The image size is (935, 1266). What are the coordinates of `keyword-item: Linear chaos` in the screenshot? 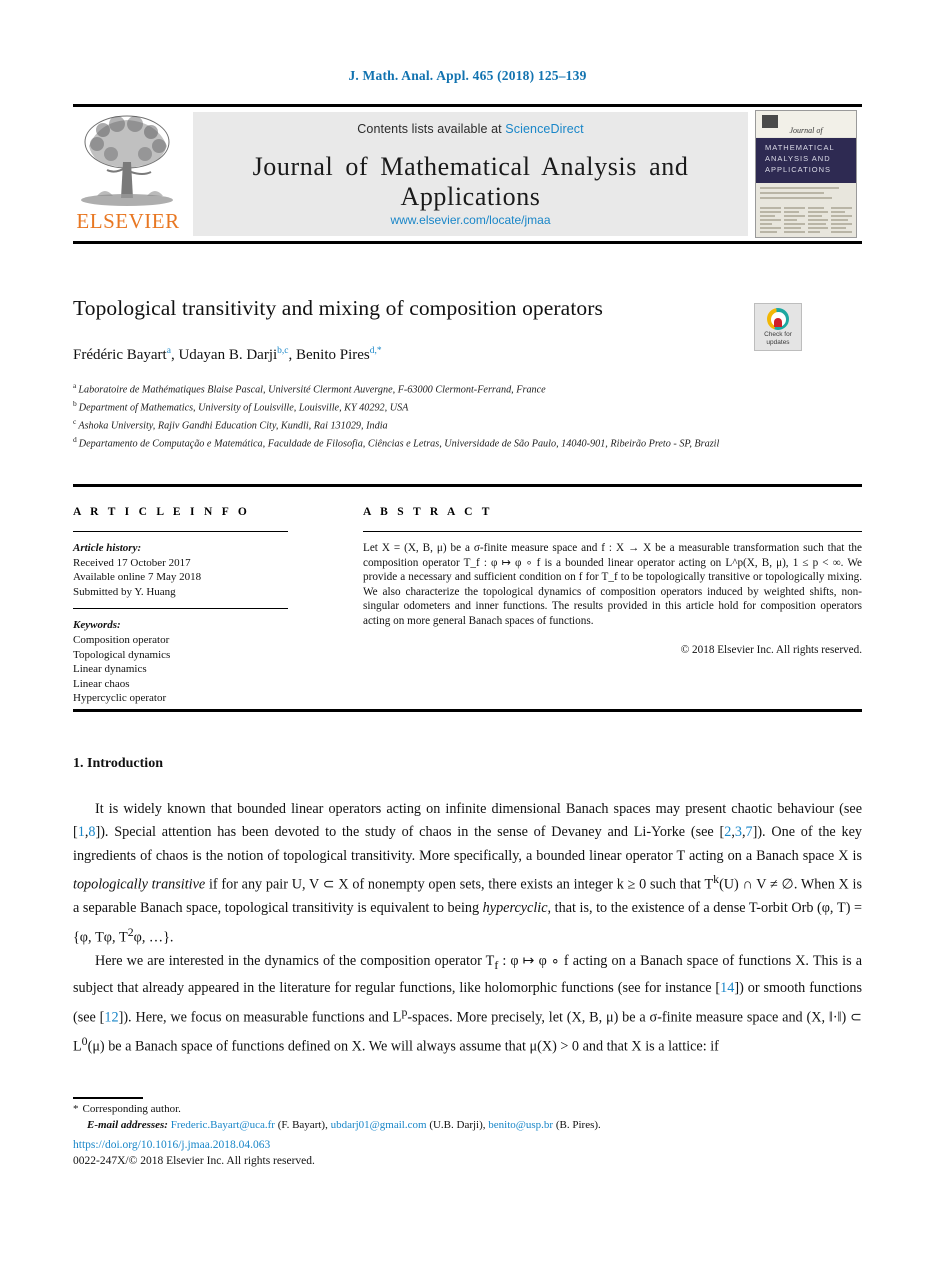 It's located at (101, 683).